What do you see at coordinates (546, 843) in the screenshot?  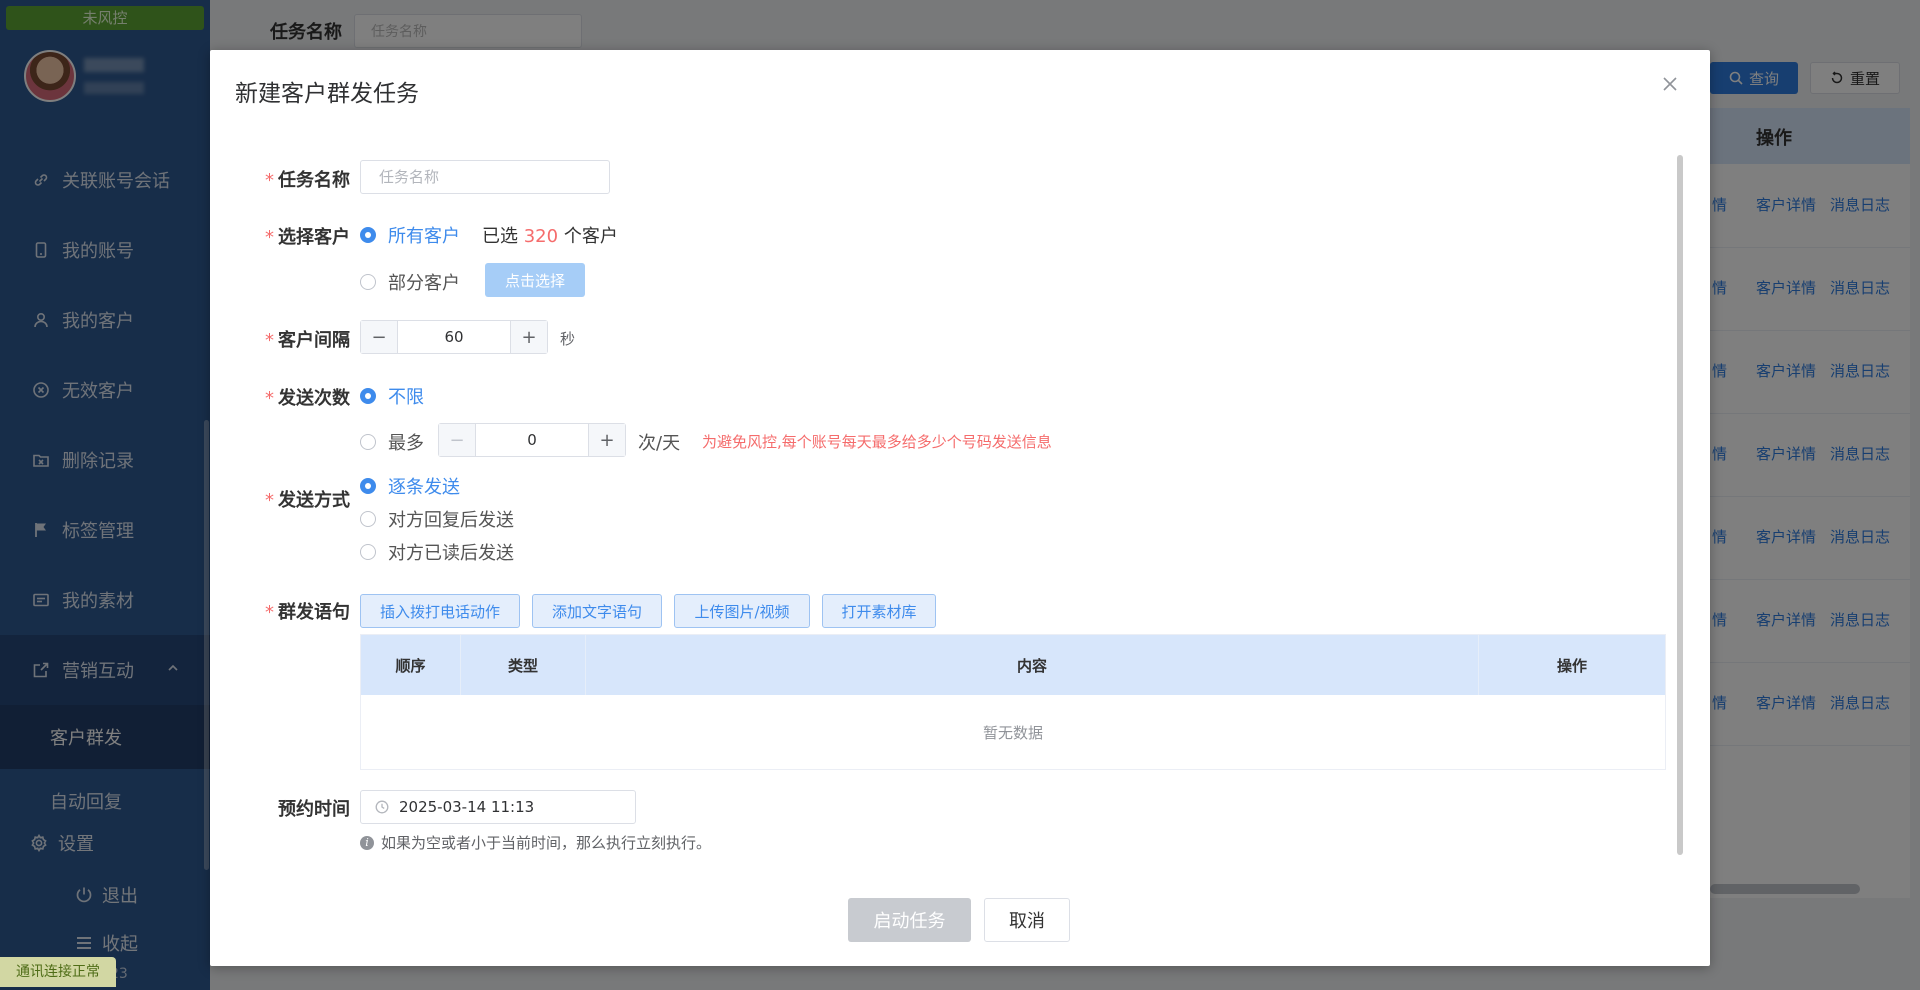 I see `schedule-hint-text: 如果为空或者小于当前时间，那么执行立刻执行。` at bounding box center [546, 843].